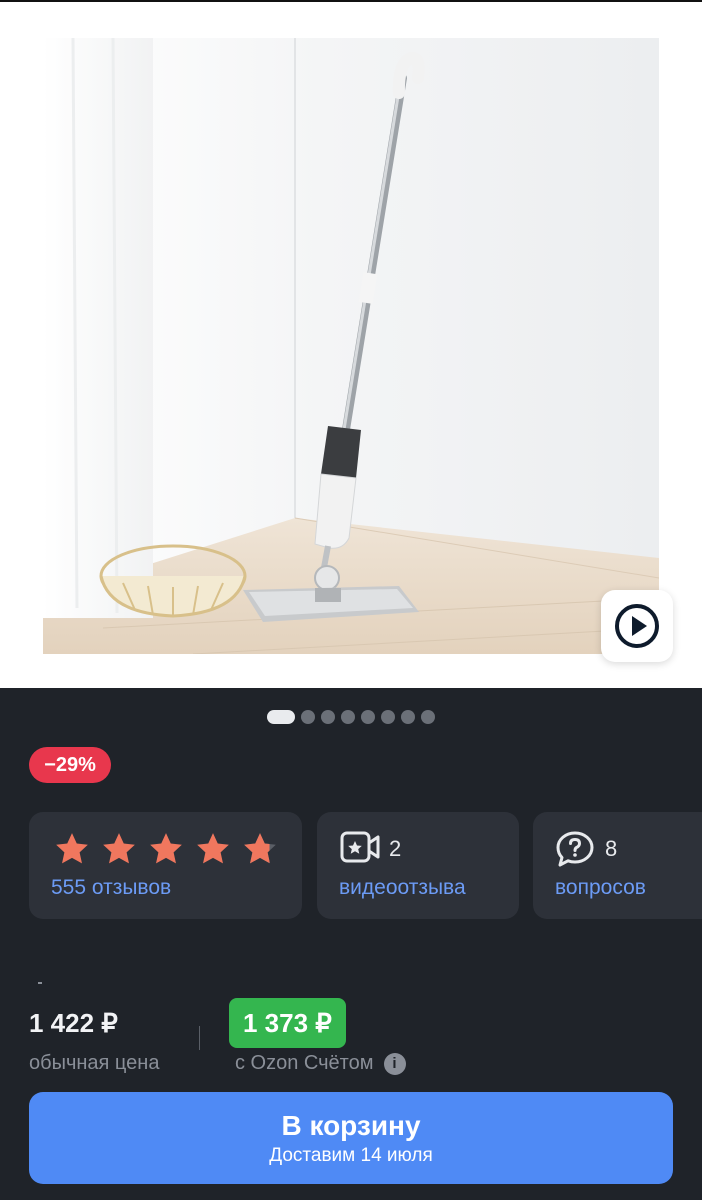  I want to click on gallery-pagination, so click(351, 717).